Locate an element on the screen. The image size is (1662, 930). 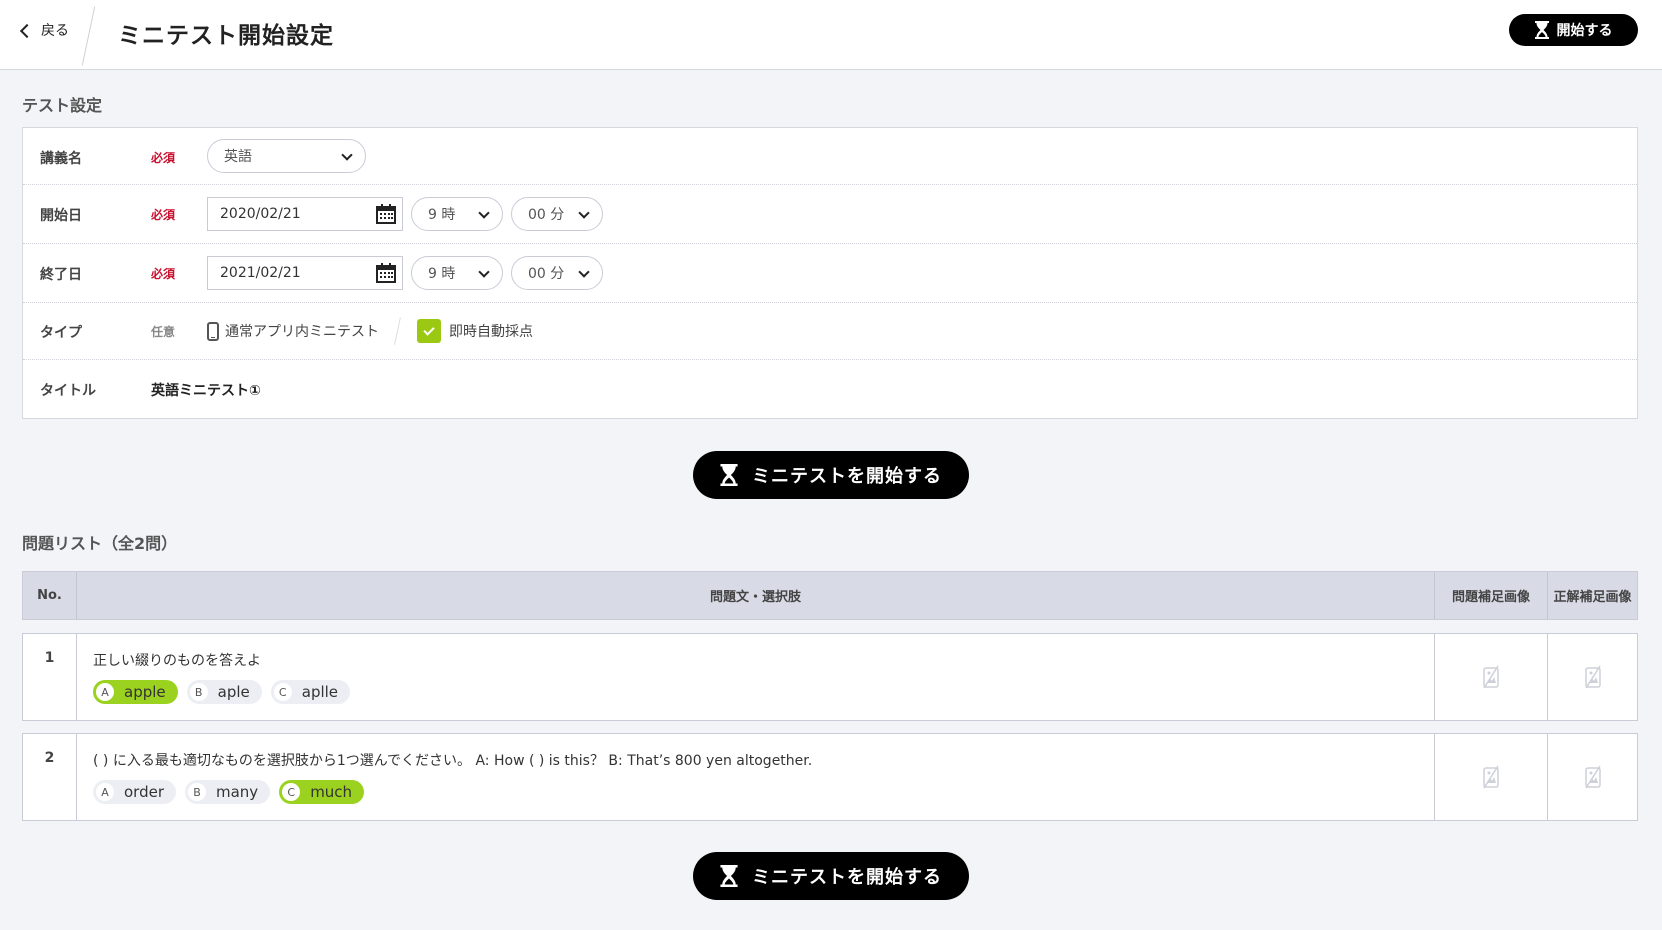
questions-section-title: 問題リスト（全2問） is located at coordinates (100, 543).